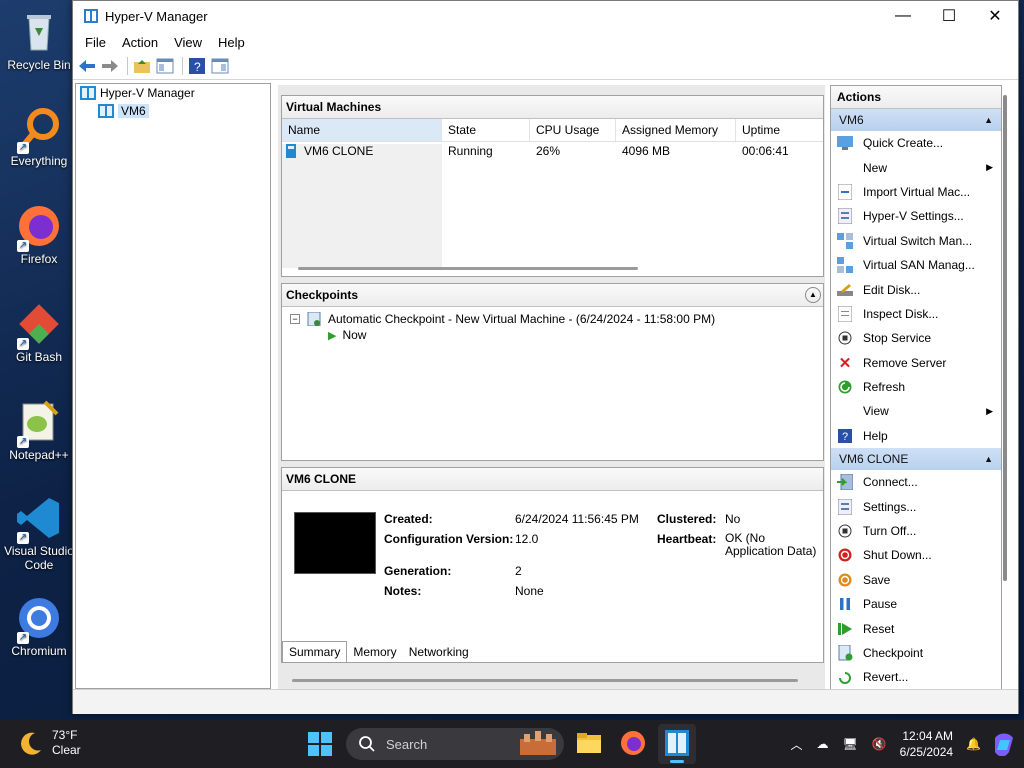 Image resolution: width=1024 pixels, height=768 pixels. What do you see at coordinates (295, 319) in the screenshot?
I see `tree-collapse-icon: −` at bounding box center [295, 319].